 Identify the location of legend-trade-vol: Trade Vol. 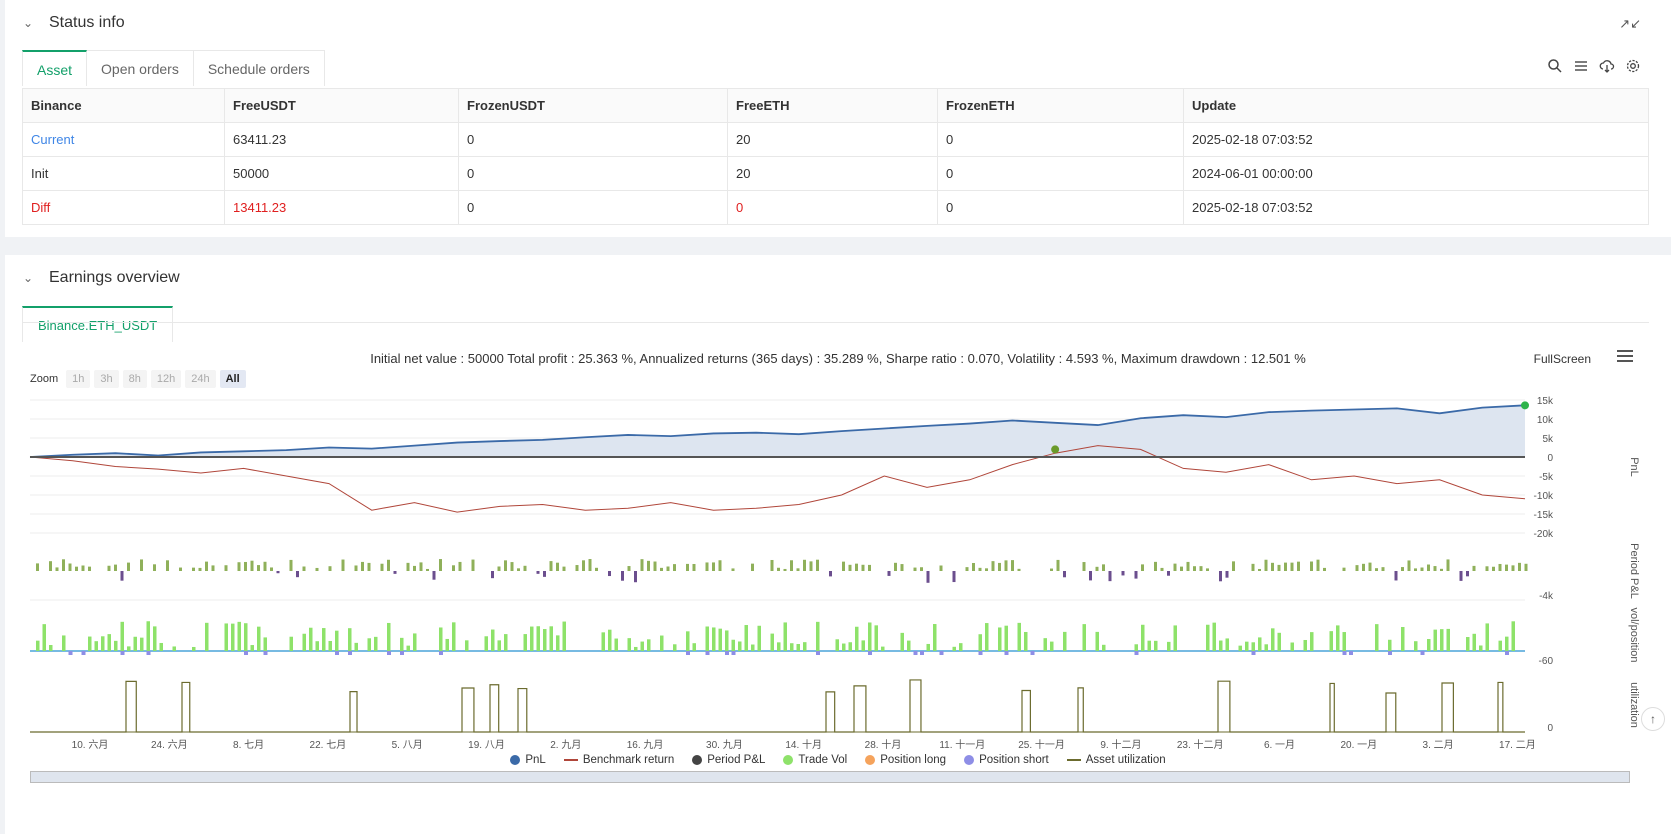
(815, 760).